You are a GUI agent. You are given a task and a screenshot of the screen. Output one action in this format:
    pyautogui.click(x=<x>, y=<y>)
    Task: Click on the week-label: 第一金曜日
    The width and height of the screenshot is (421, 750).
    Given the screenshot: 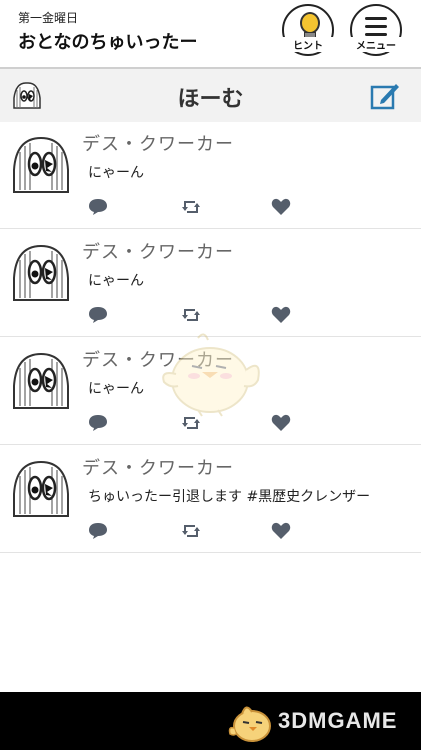 What is the action you would take?
    pyautogui.click(x=48, y=18)
    